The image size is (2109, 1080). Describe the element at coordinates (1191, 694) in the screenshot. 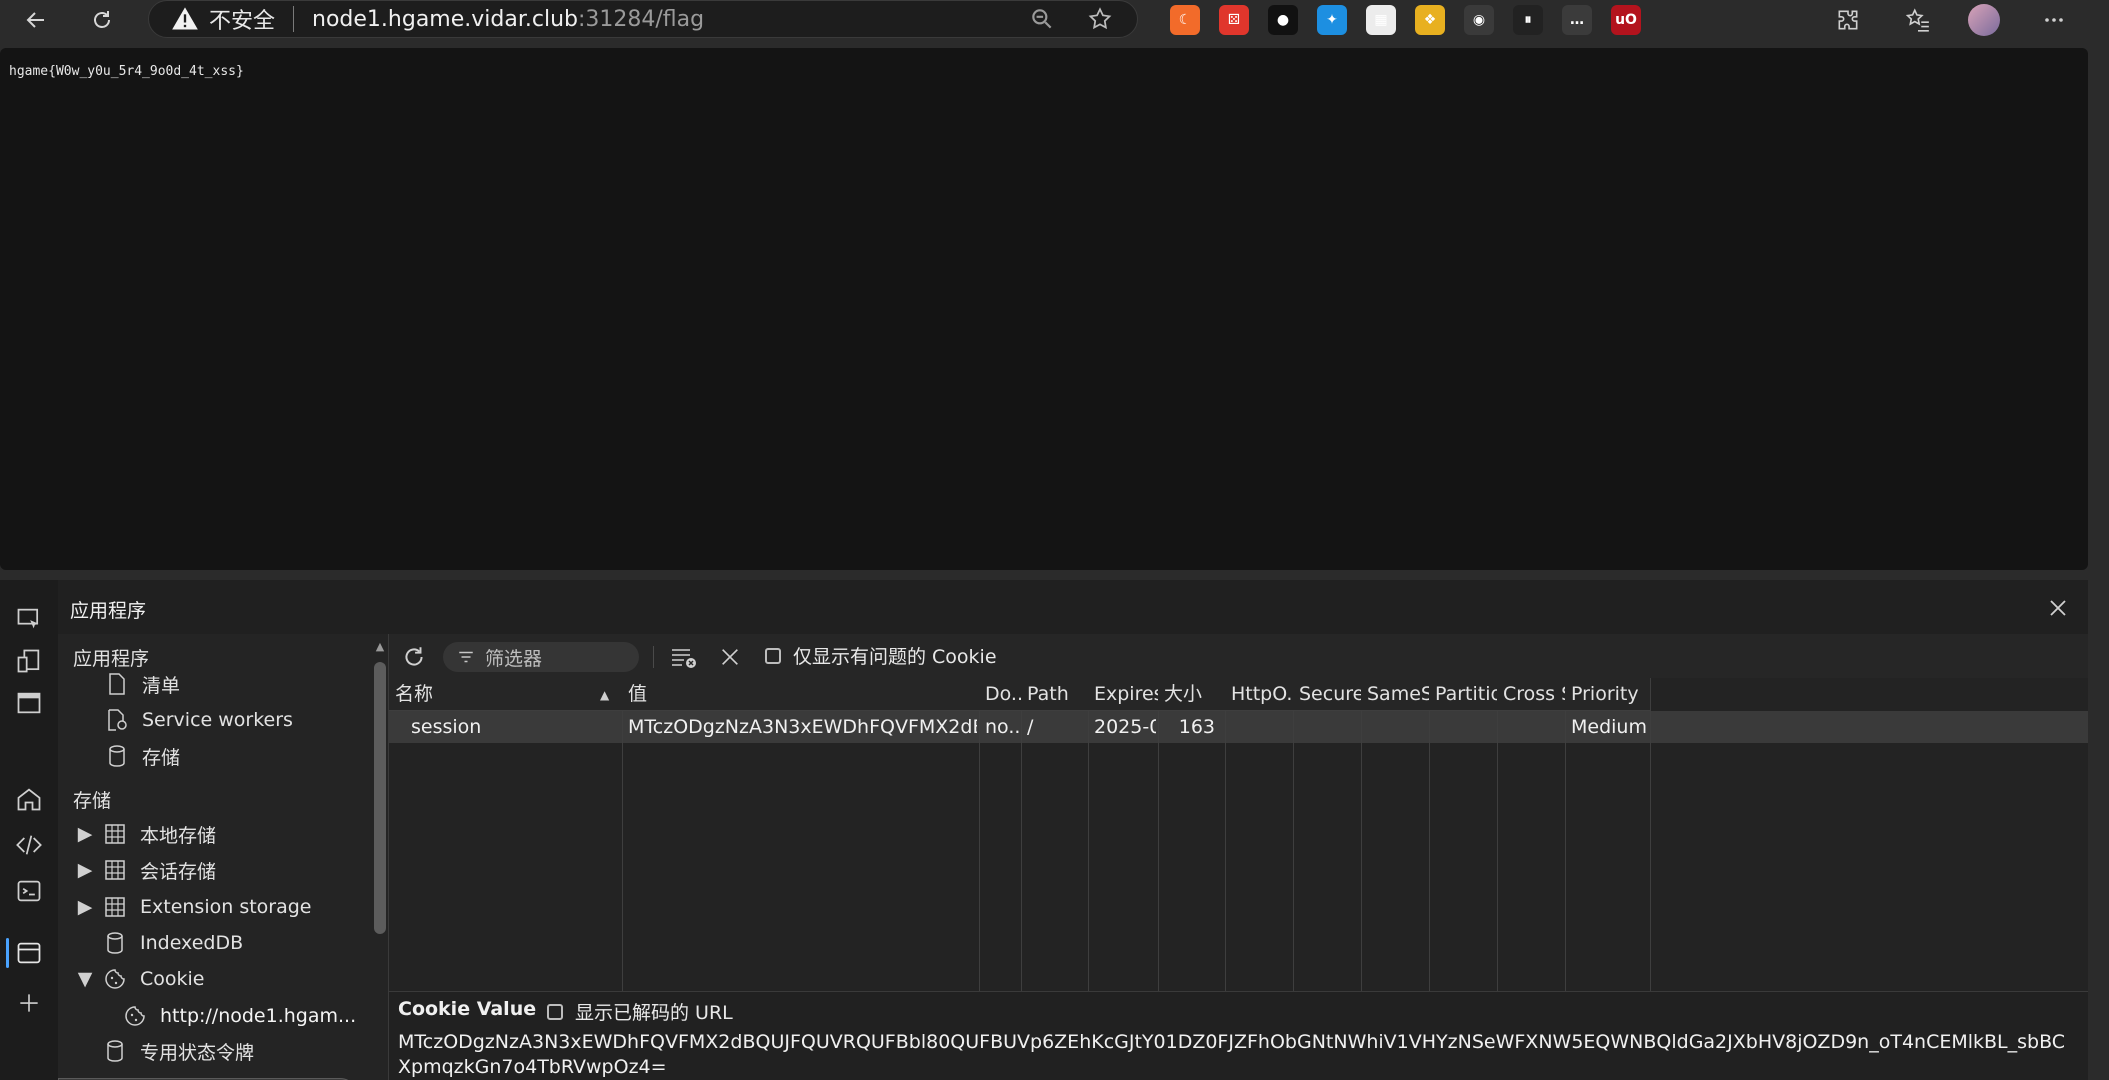

I see `column-header: 大小` at that location.